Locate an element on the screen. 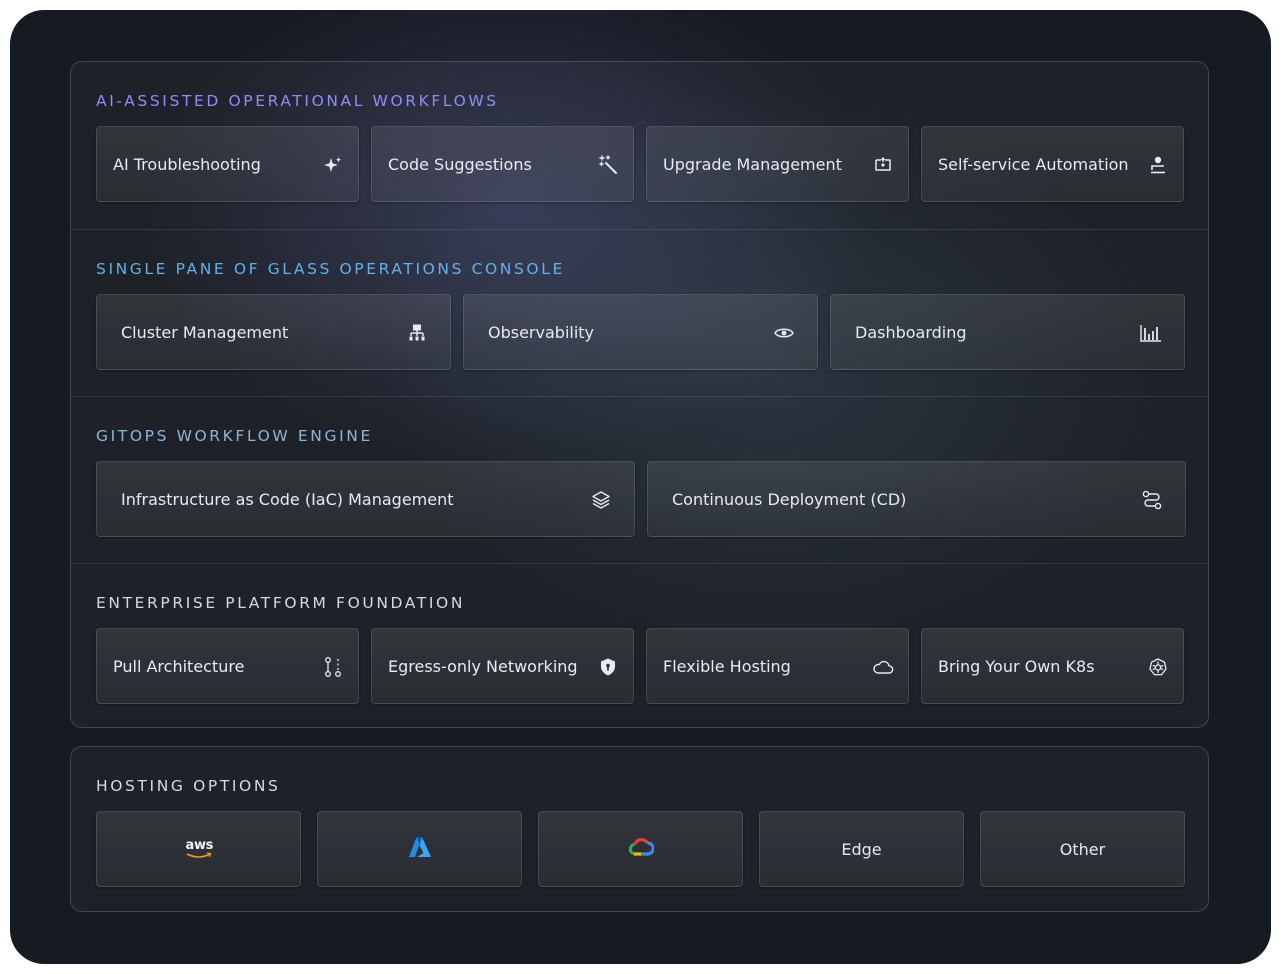 The width and height of the screenshot is (1281, 974). kubernetes-icon is located at coordinates (1158, 667).